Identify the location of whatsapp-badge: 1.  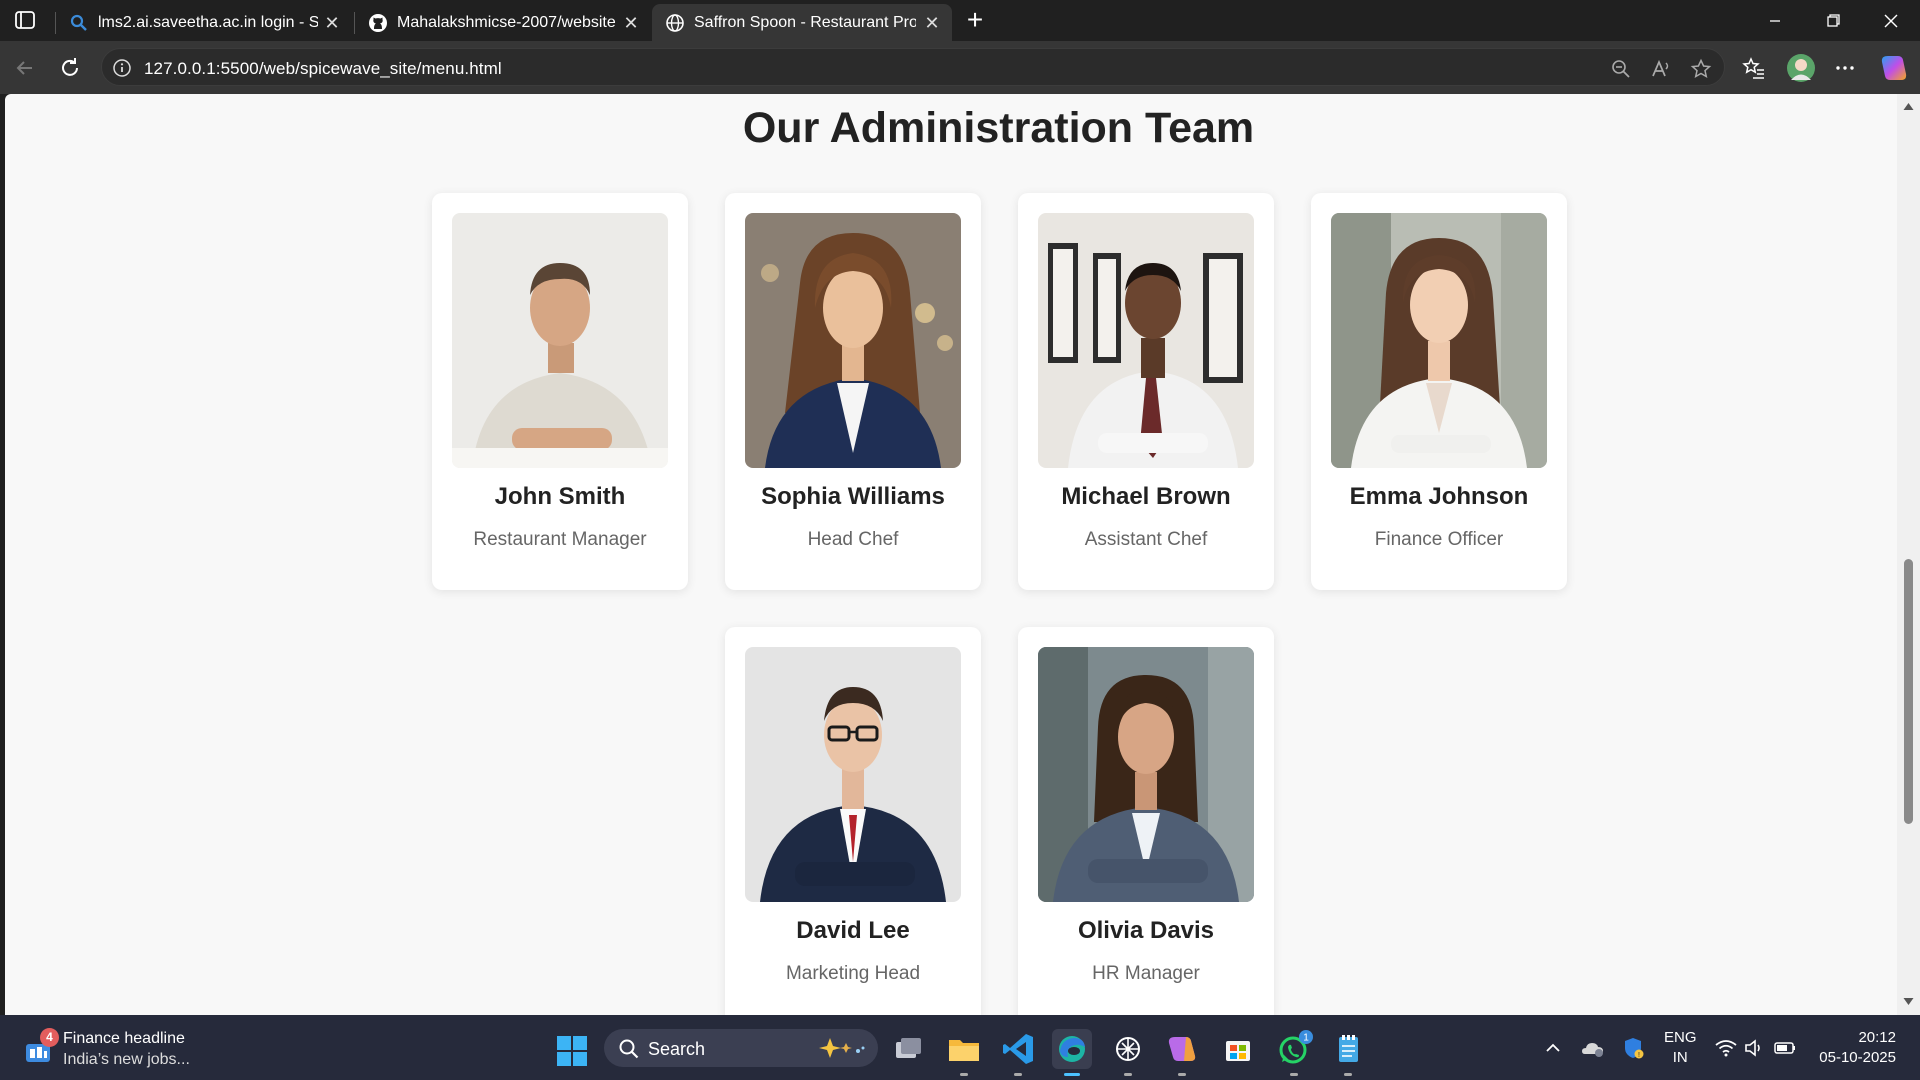
(1306, 1038).